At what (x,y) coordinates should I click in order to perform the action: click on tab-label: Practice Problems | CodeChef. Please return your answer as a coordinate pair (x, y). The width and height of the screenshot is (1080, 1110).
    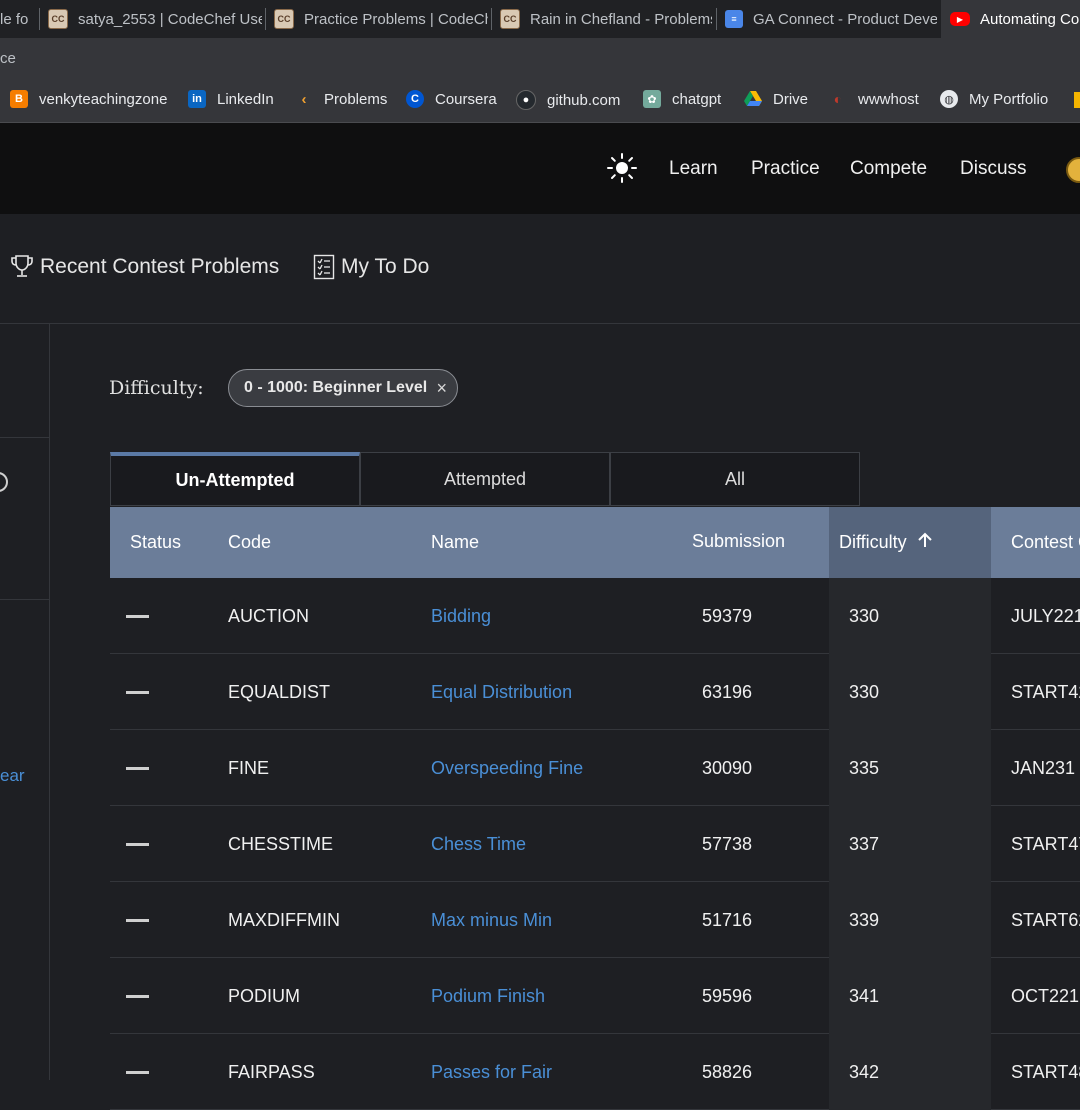
    Looking at the image, I should click on (396, 19).